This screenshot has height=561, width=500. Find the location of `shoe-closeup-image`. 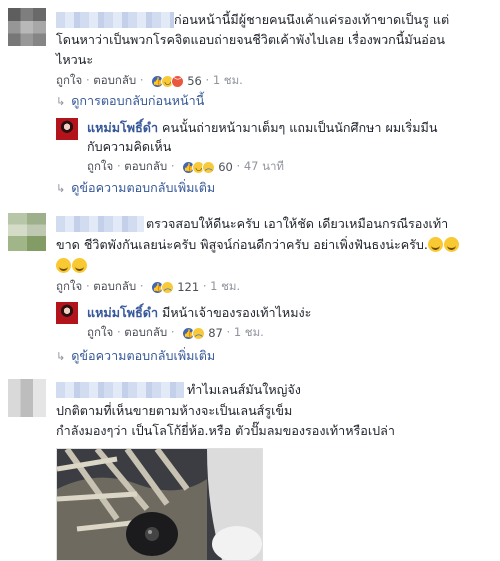

shoe-closeup-image is located at coordinates (159, 504).